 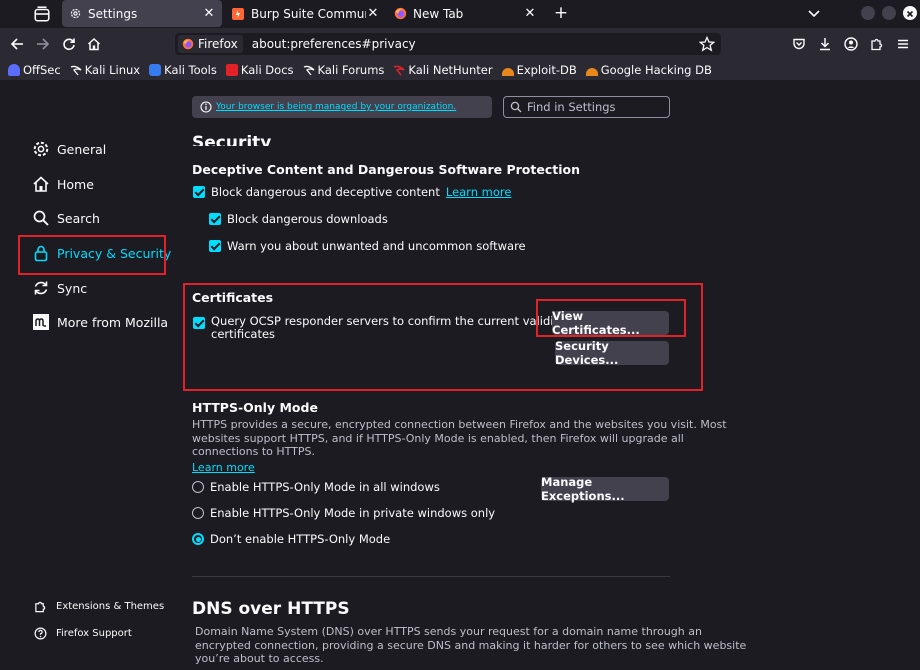 I want to click on bookmark-label: Kali Docs, so click(x=267, y=70).